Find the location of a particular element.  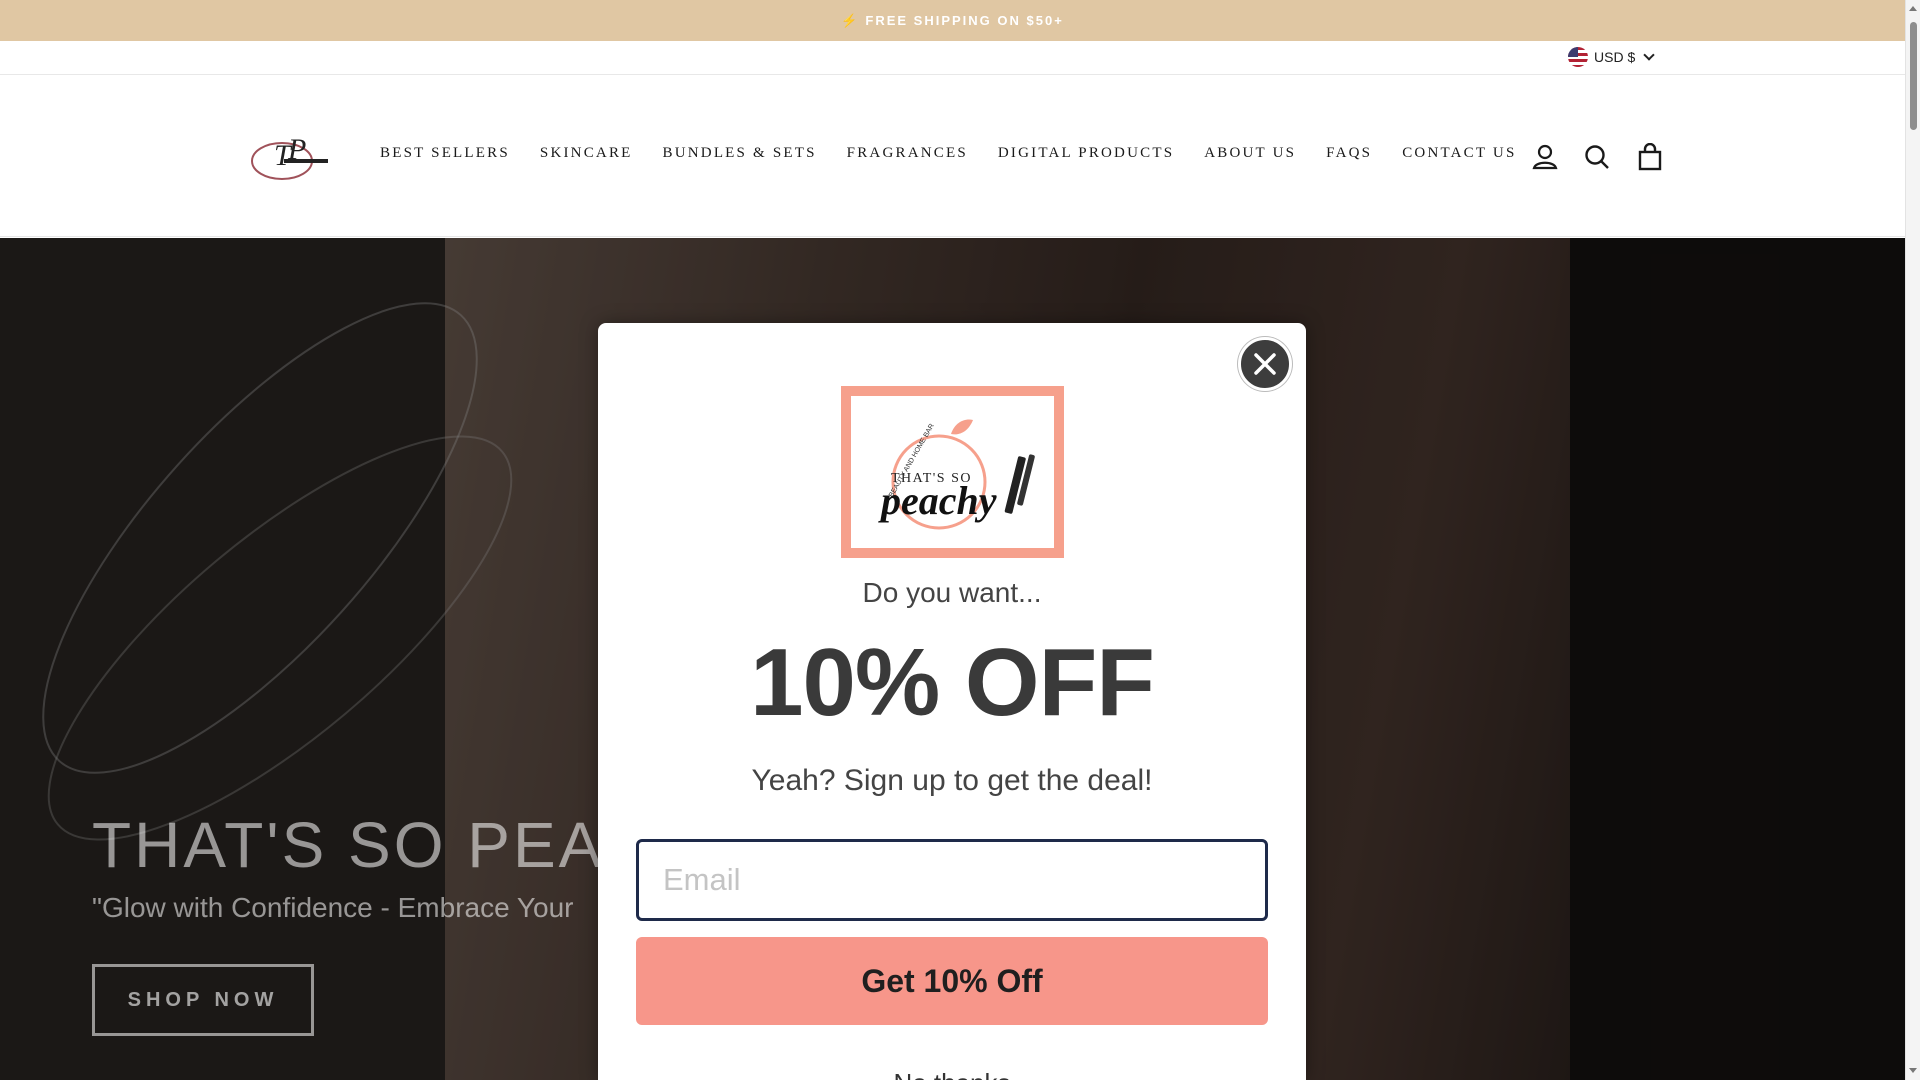

lightning-bolt-icon: ⚡ is located at coordinates (850, 20).